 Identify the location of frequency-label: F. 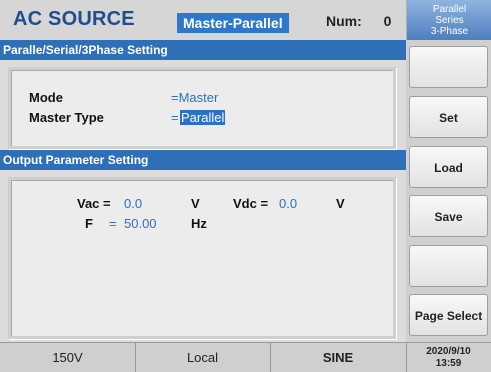
(89, 223).